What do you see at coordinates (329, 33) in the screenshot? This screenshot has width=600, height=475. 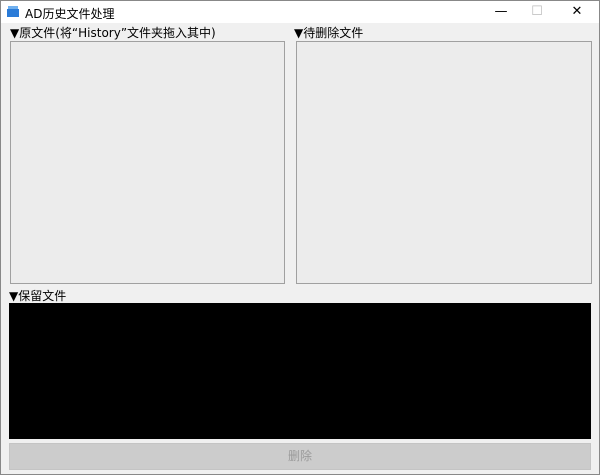 I see `pending-delete-label: ▼待删除文件` at bounding box center [329, 33].